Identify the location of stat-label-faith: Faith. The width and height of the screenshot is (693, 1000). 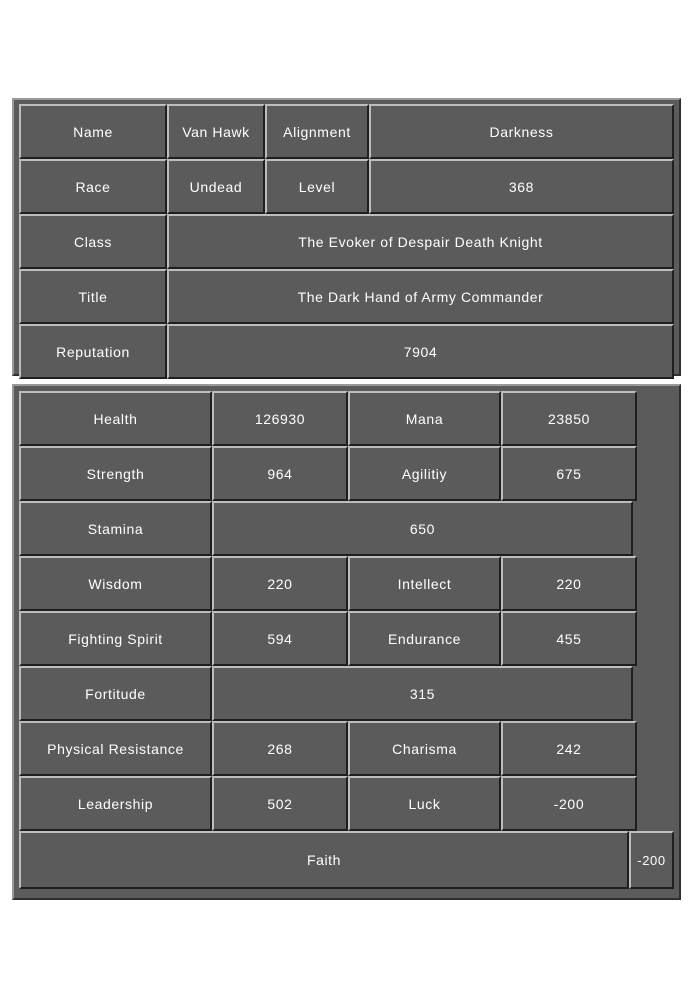
(324, 860).